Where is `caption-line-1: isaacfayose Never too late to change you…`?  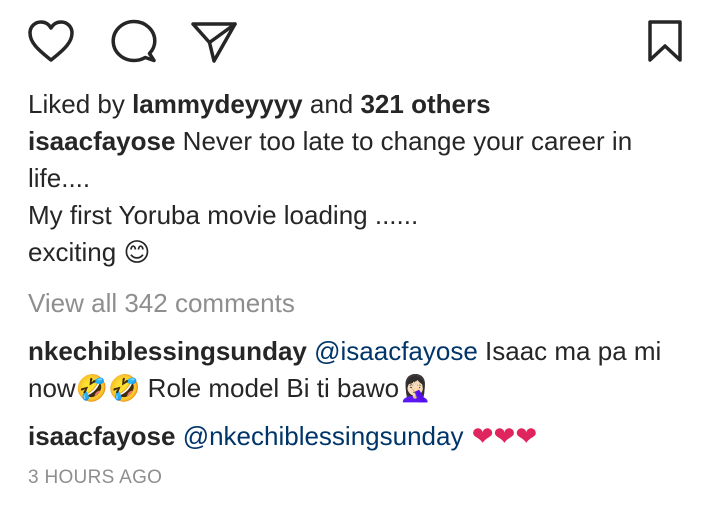
caption-line-1: isaacfayose Never too late to change you… is located at coordinates (362, 160).